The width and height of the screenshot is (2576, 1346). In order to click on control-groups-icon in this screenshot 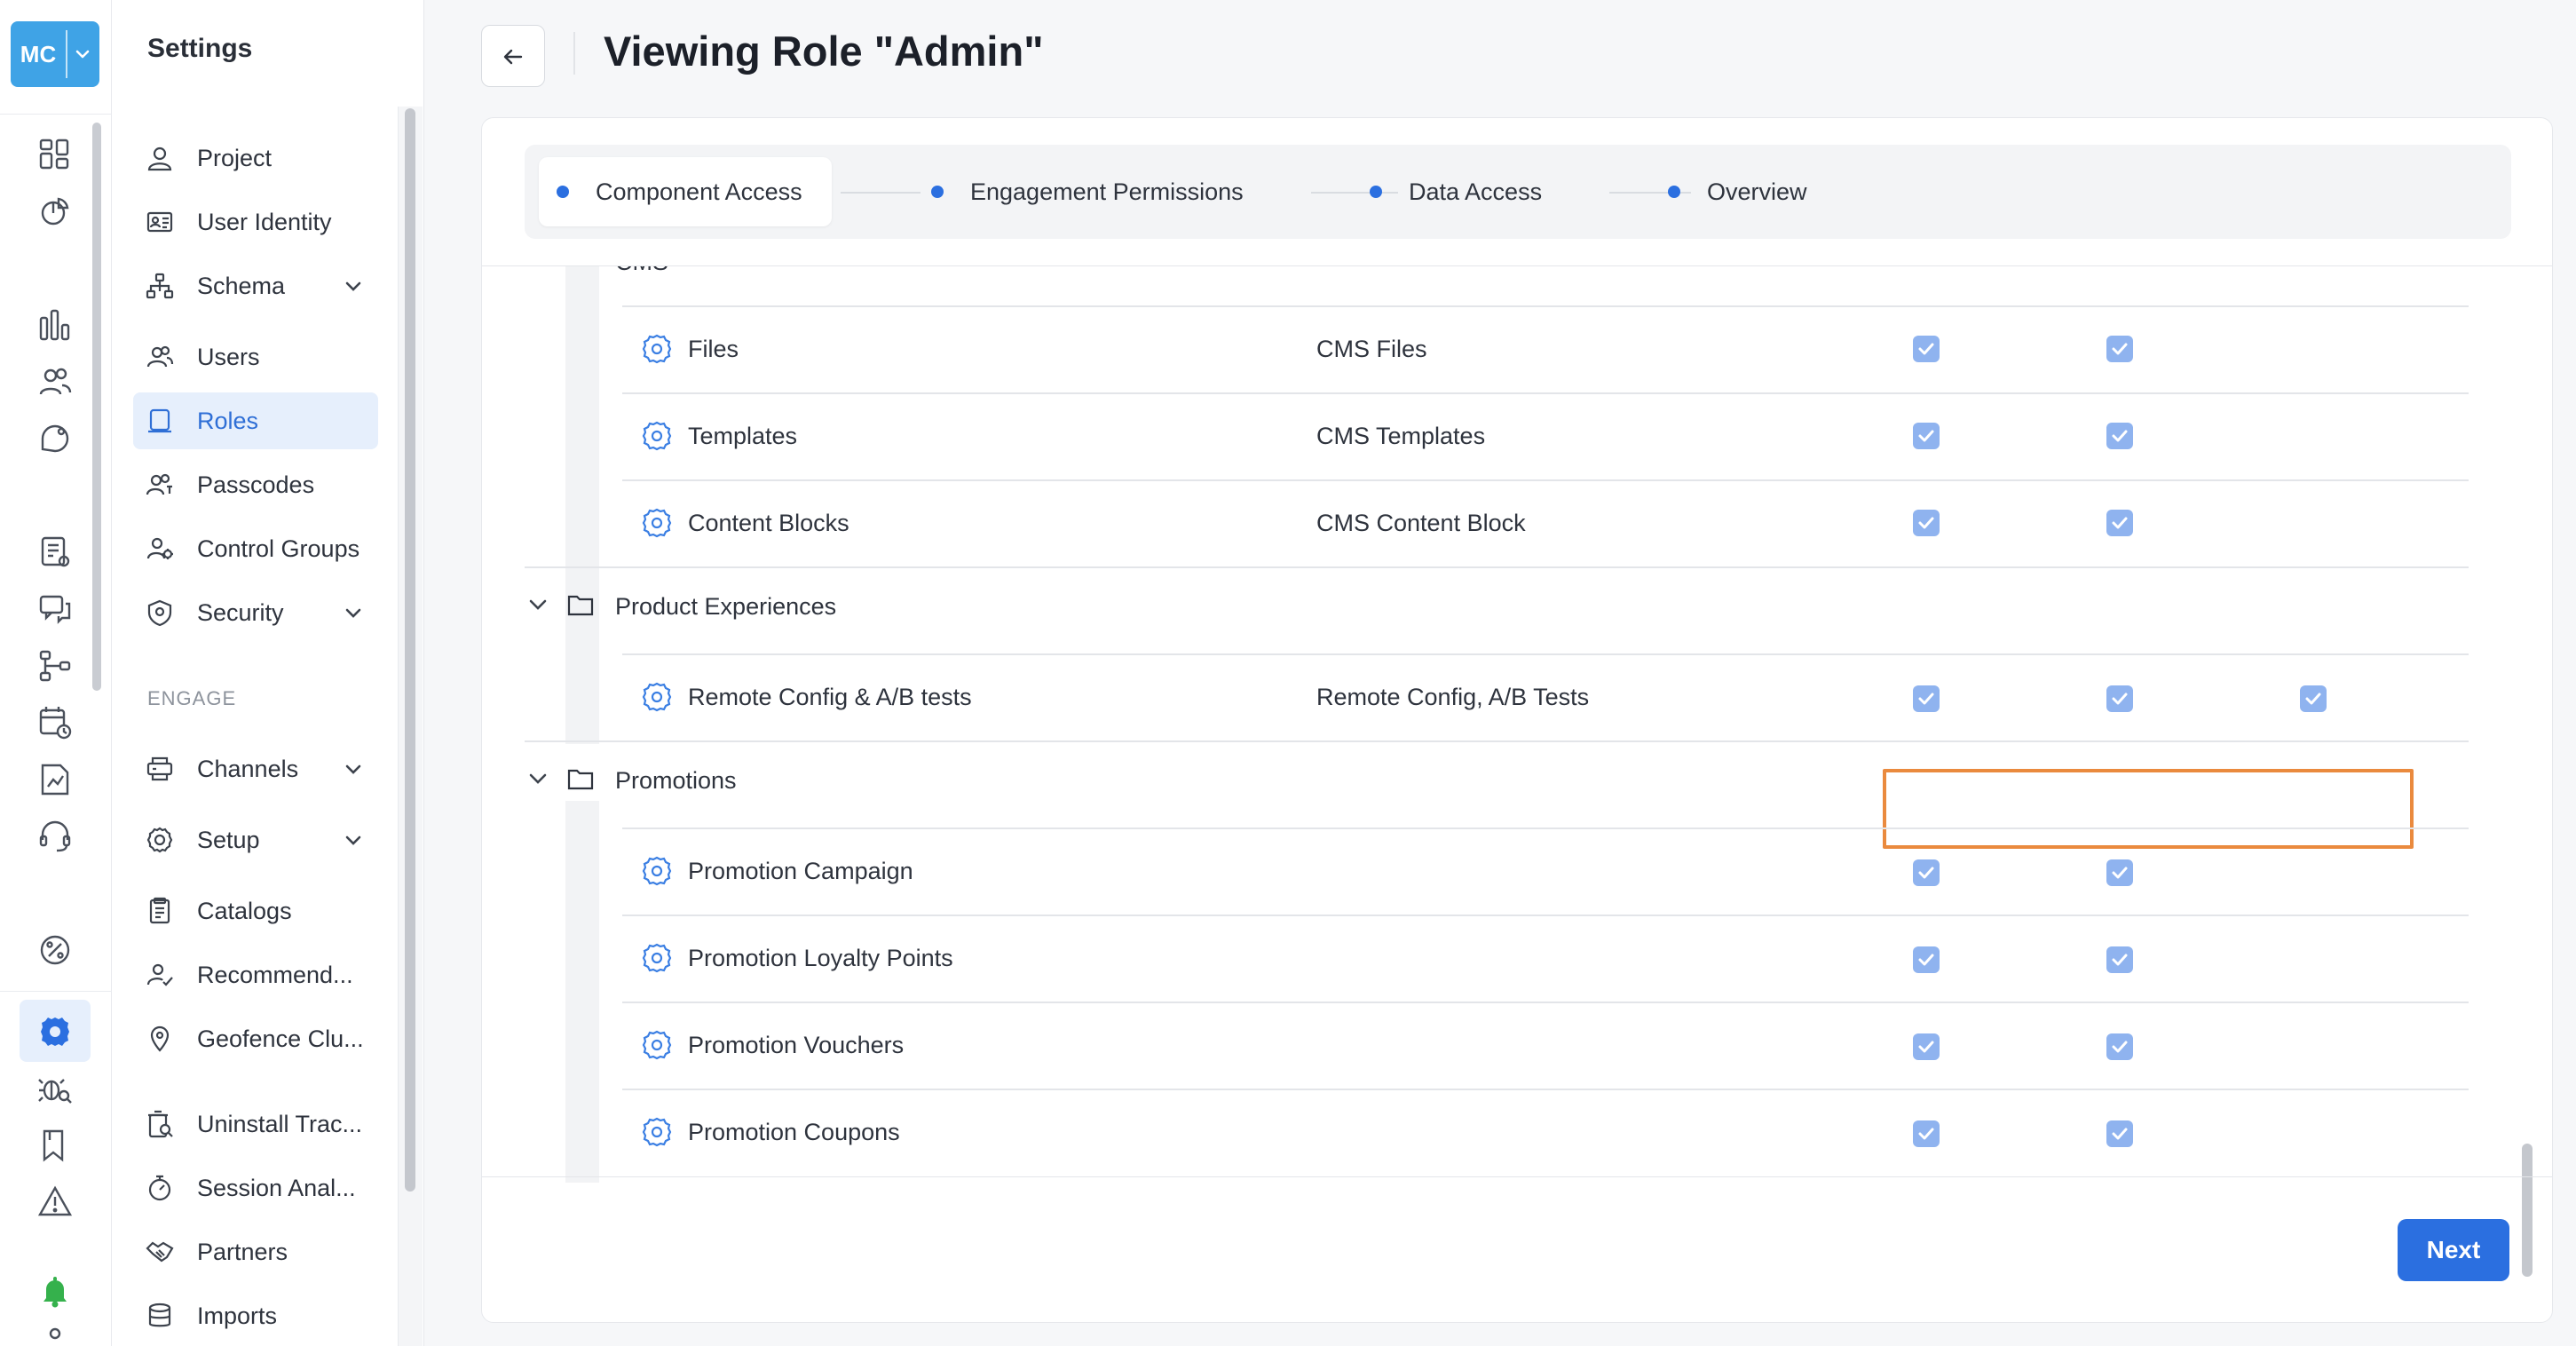, I will do `click(160, 548)`.